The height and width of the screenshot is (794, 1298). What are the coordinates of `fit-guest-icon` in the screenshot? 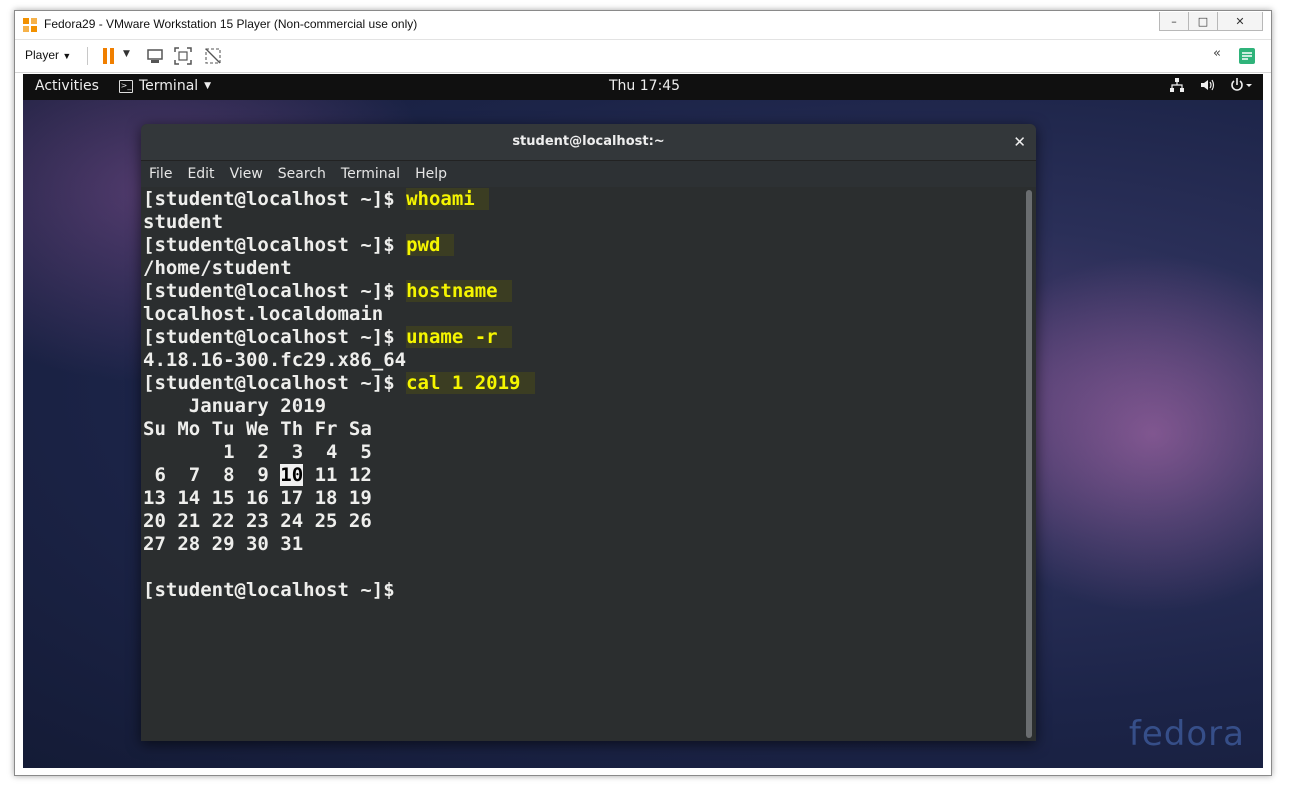 It's located at (183, 56).